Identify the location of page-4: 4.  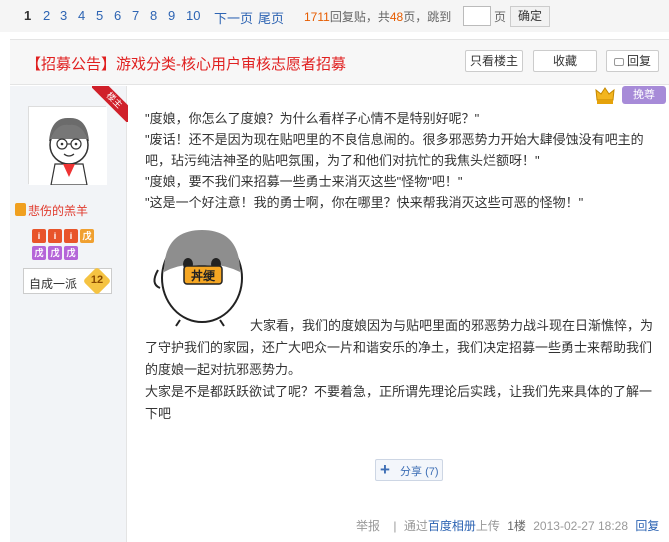
(81, 15).